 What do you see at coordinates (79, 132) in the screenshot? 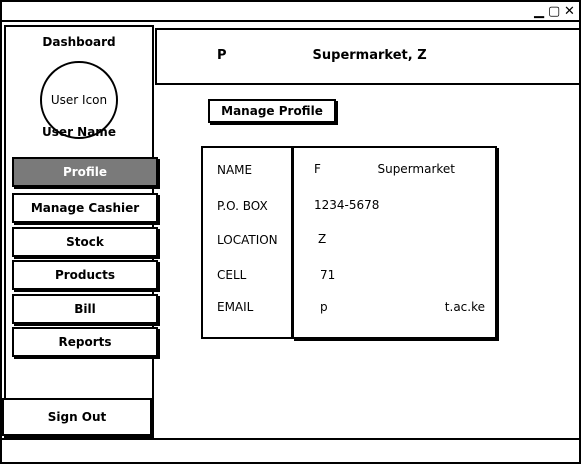
I see `user-name: User Name` at bounding box center [79, 132].